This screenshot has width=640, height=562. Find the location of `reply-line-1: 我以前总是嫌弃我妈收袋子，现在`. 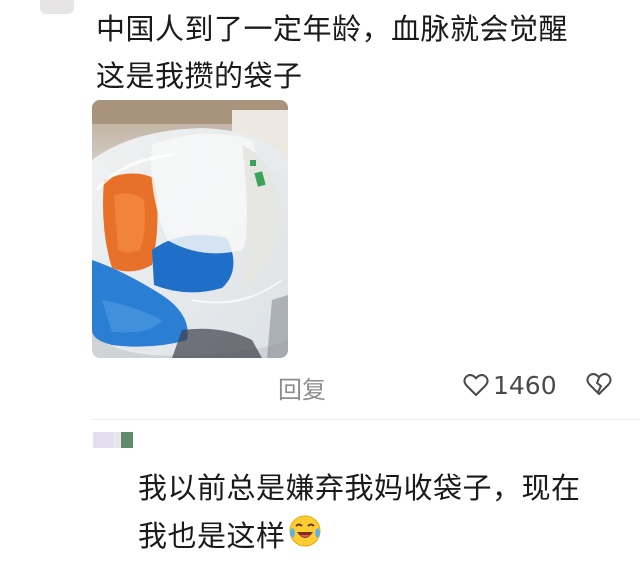

reply-line-1: 我以前总是嫌弃我妈收袋子，现在 is located at coordinates (359, 488).